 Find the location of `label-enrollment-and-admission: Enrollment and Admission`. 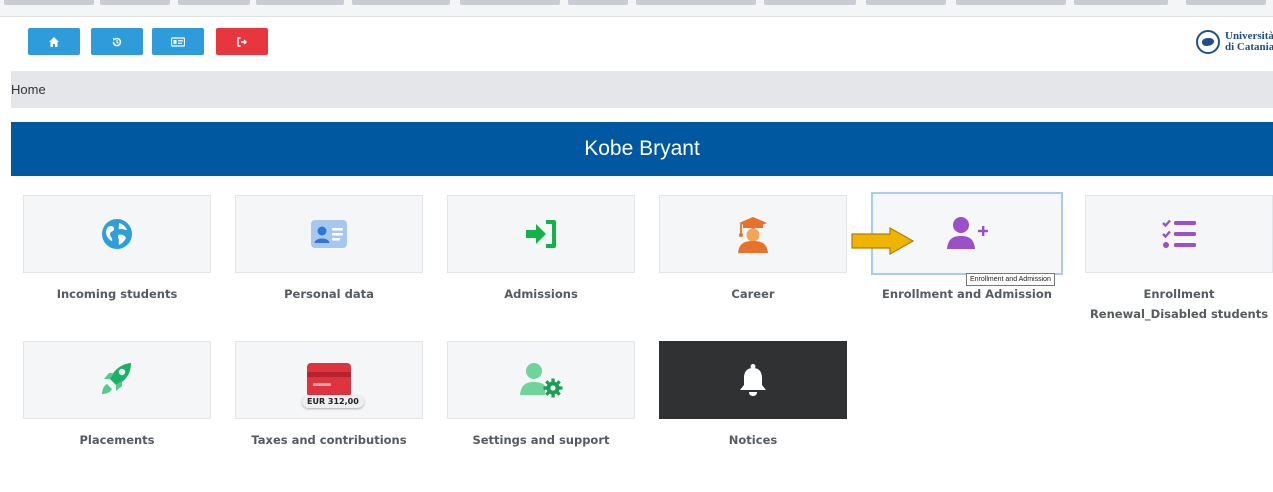

label-enrollment-and-admission: Enrollment and Admission is located at coordinates (967, 294).